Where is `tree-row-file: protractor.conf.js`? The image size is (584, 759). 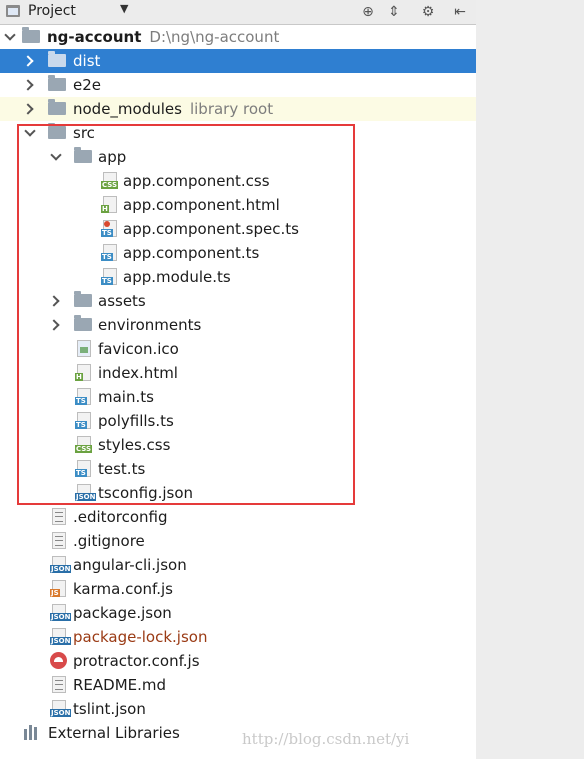
tree-row-file: protractor.conf.js is located at coordinates (238, 661).